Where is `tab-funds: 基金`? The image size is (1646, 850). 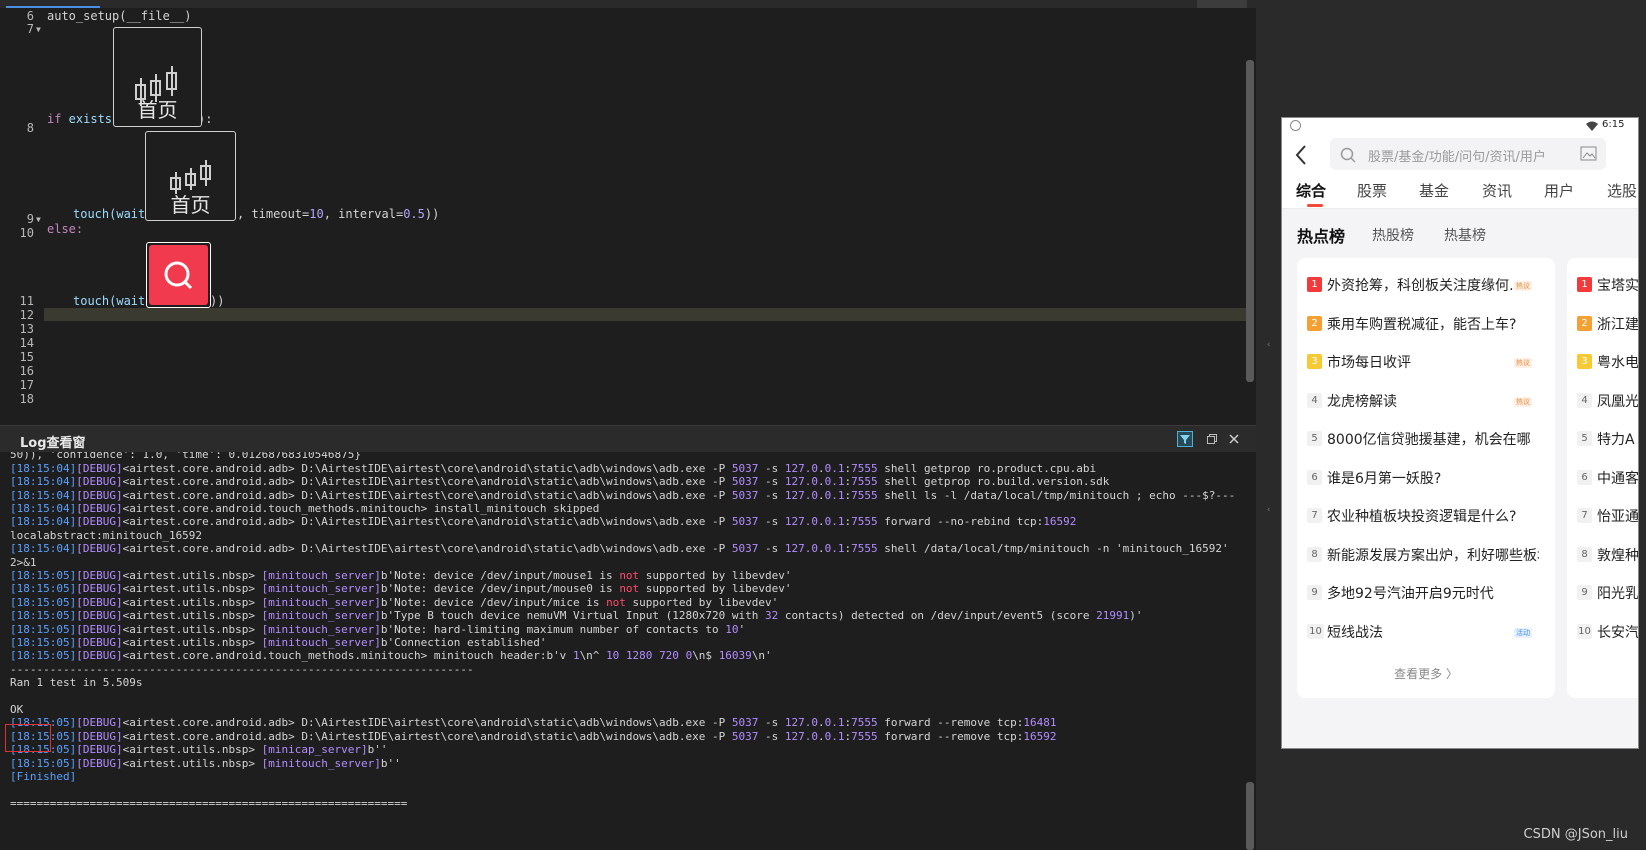
tab-funds: 基金 is located at coordinates (1434, 190).